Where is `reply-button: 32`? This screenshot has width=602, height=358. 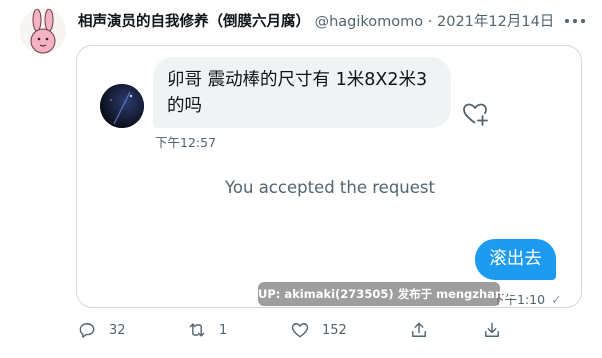
reply-button: 32 is located at coordinates (101, 330).